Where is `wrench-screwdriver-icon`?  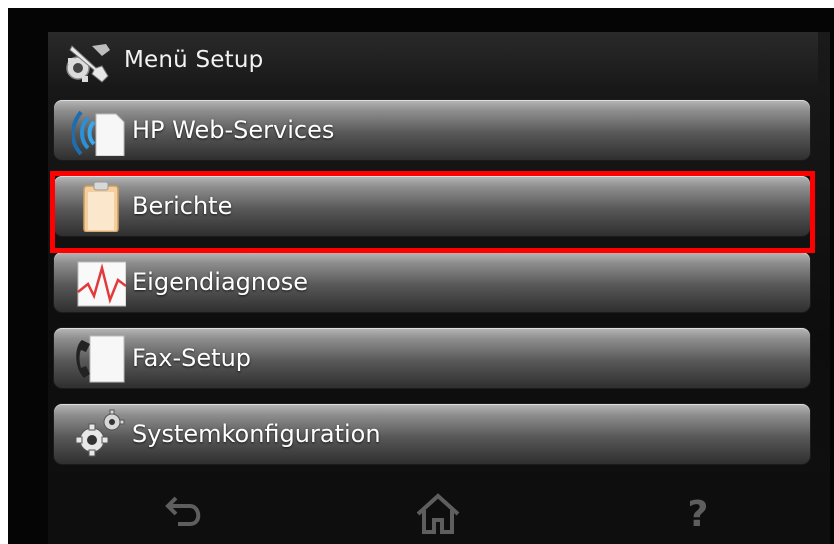 wrench-screwdriver-icon is located at coordinates (88, 62).